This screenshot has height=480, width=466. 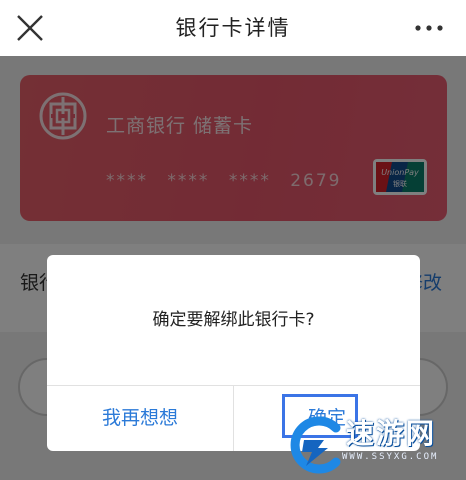 I want to click on page-title: 银行卡详情, so click(x=233, y=28).